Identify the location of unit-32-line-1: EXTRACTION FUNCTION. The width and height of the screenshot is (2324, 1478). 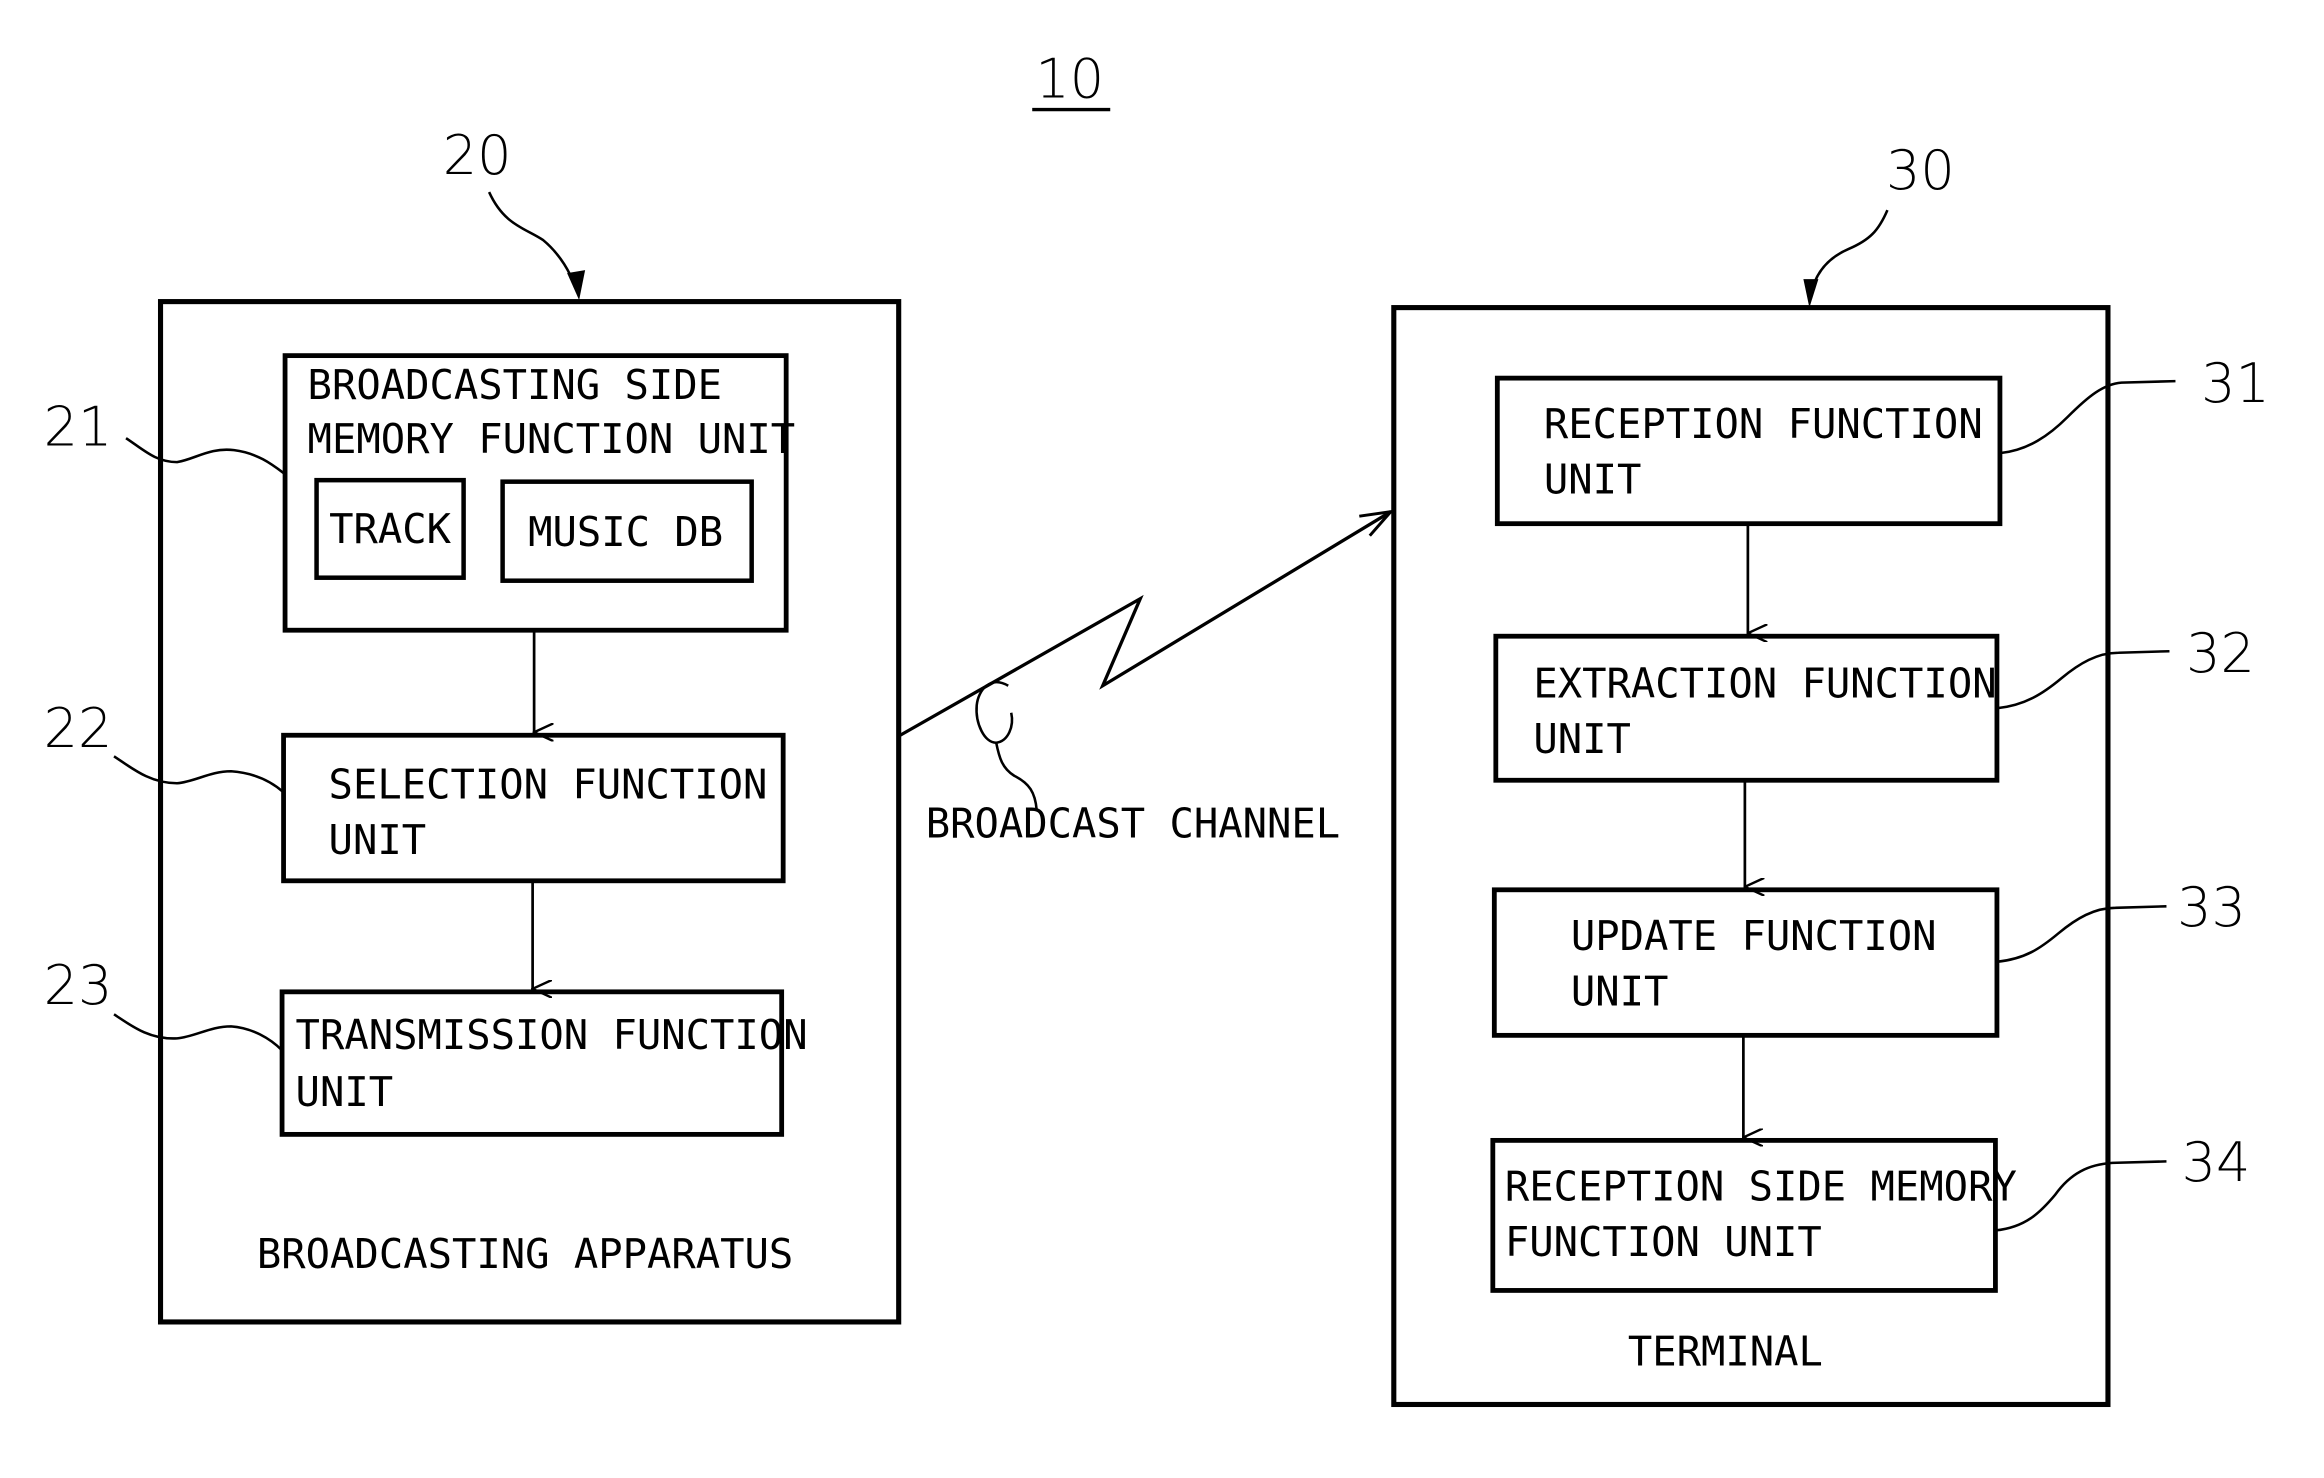
(1764, 684).